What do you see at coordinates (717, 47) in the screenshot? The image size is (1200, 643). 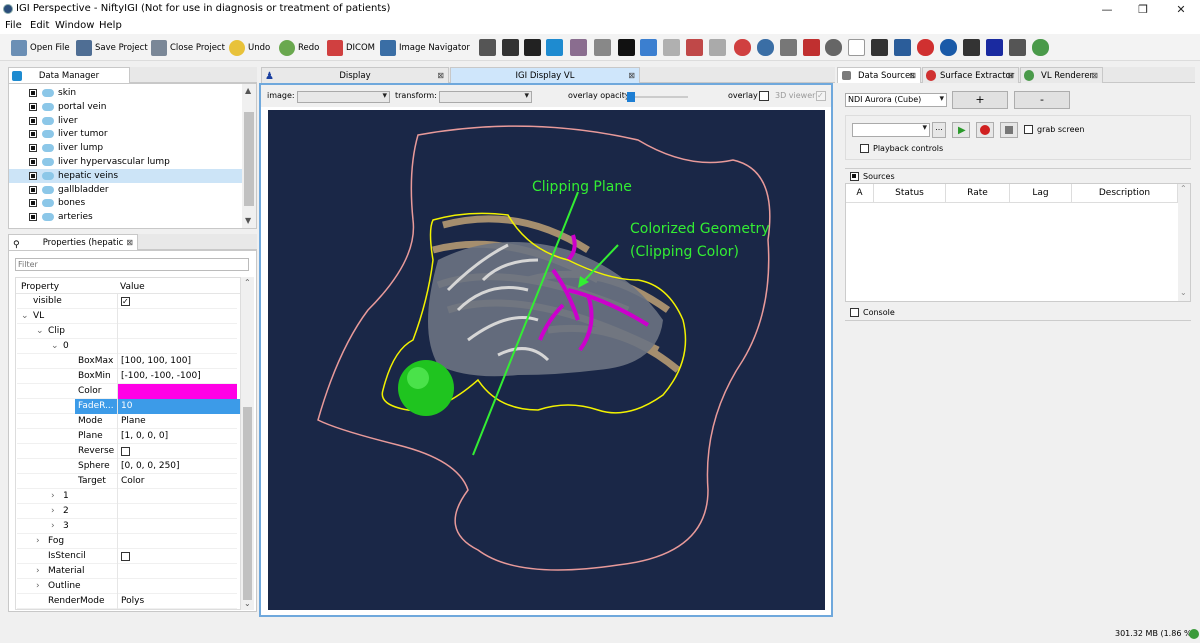 I see `list-icon` at bounding box center [717, 47].